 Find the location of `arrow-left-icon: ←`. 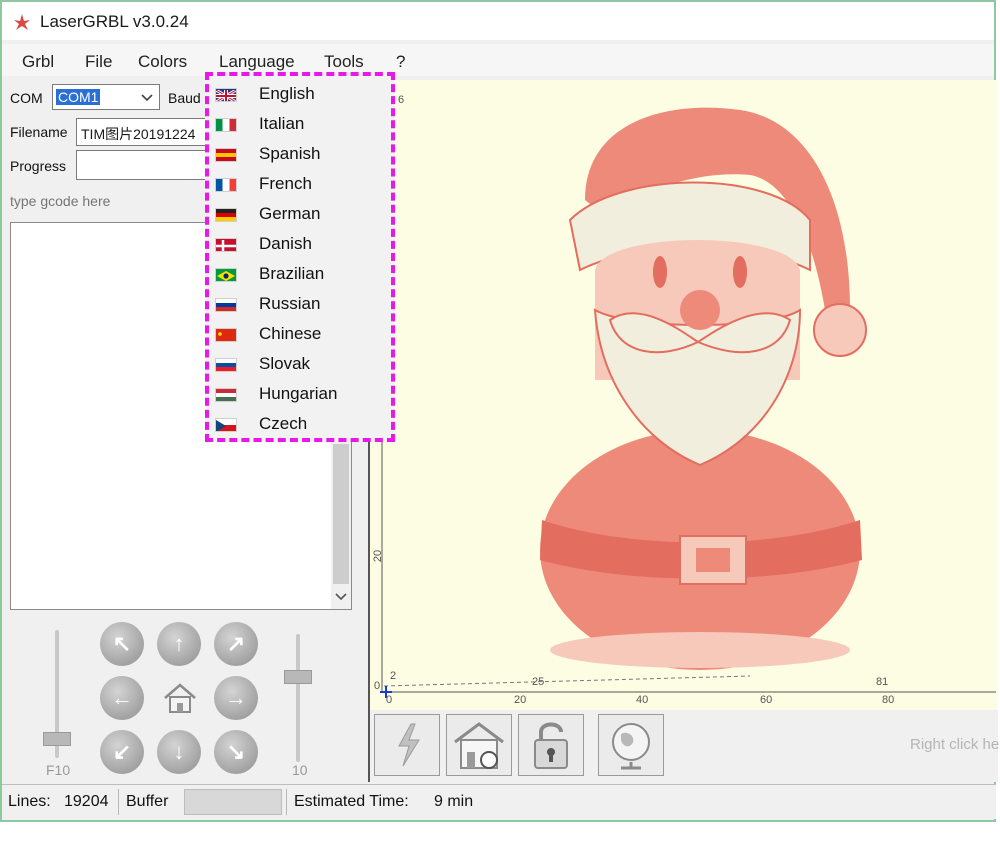

arrow-left-icon: ← is located at coordinates (122, 697).